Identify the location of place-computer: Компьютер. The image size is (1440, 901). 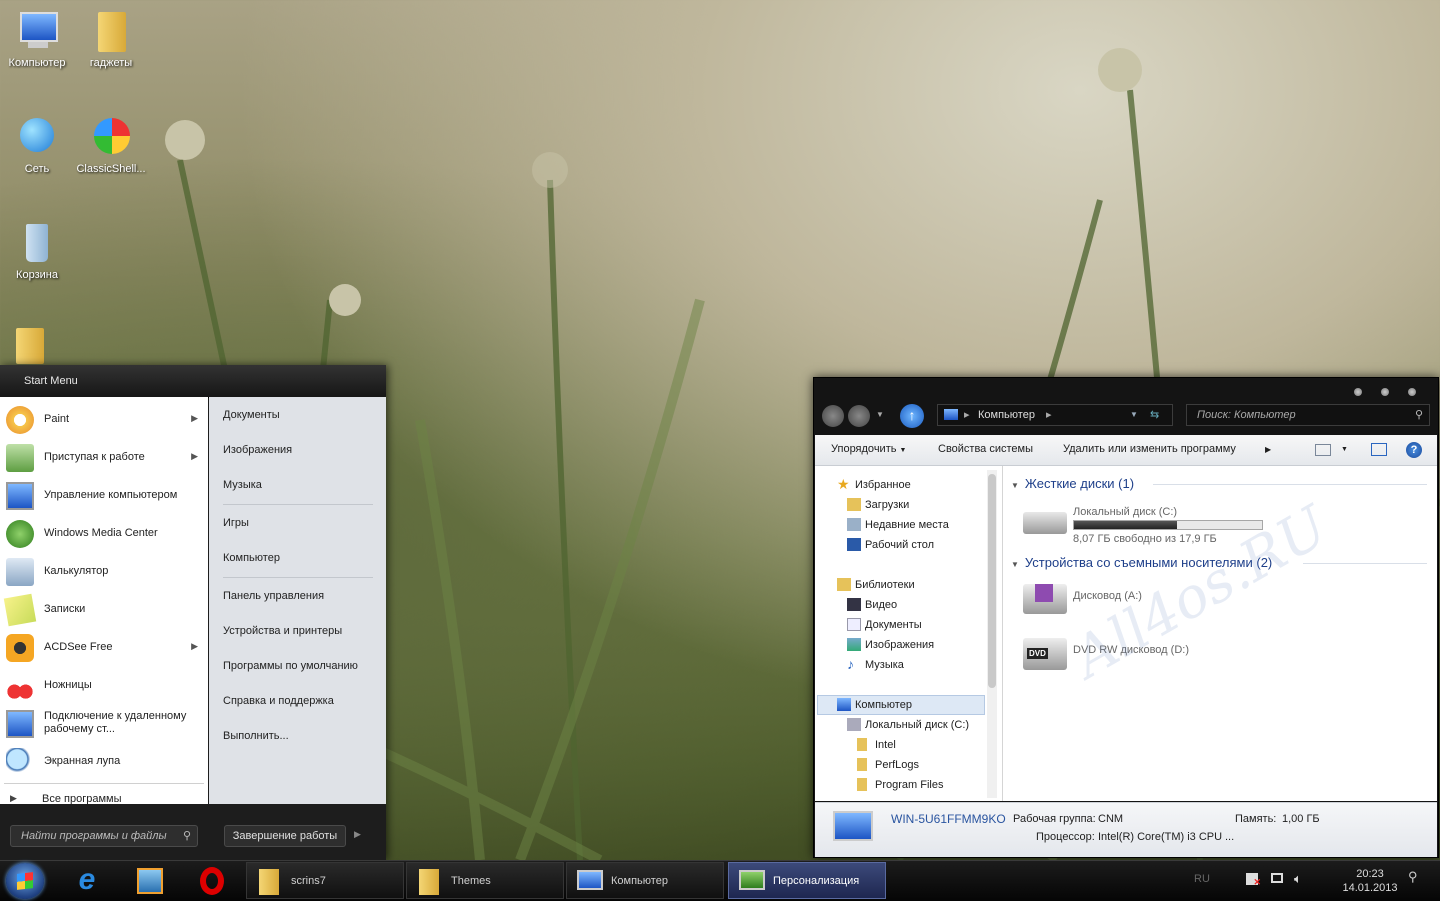
(251, 558).